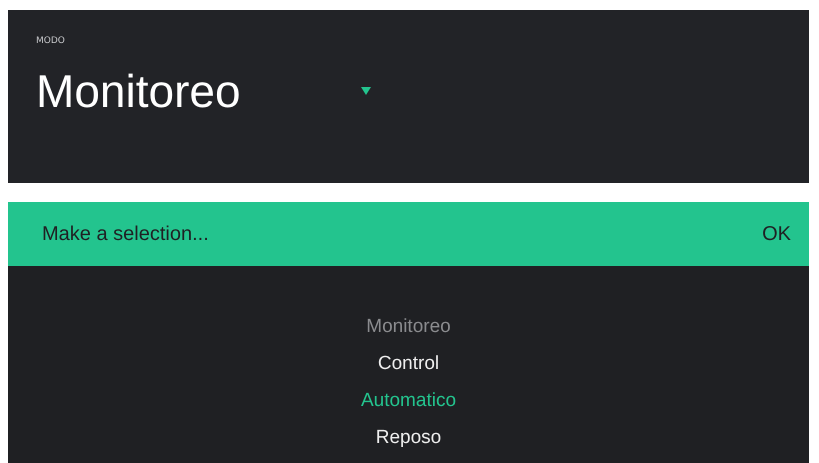 This screenshot has height=463, width=819. What do you see at coordinates (776, 234) in the screenshot?
I see `ok-button: OK` at bounding box center [776, 234].